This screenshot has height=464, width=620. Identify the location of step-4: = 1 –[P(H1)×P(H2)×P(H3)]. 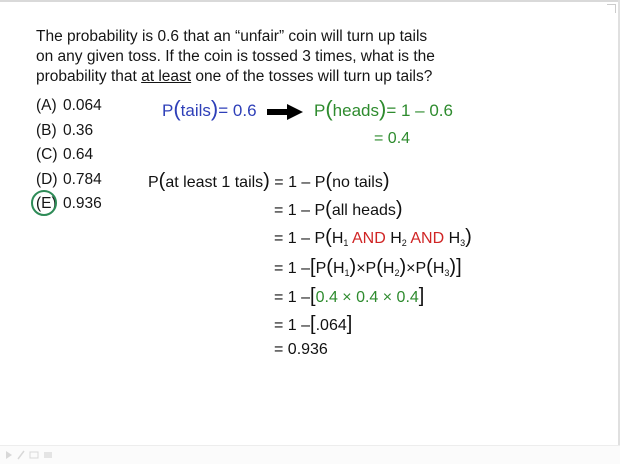
(368, 267).